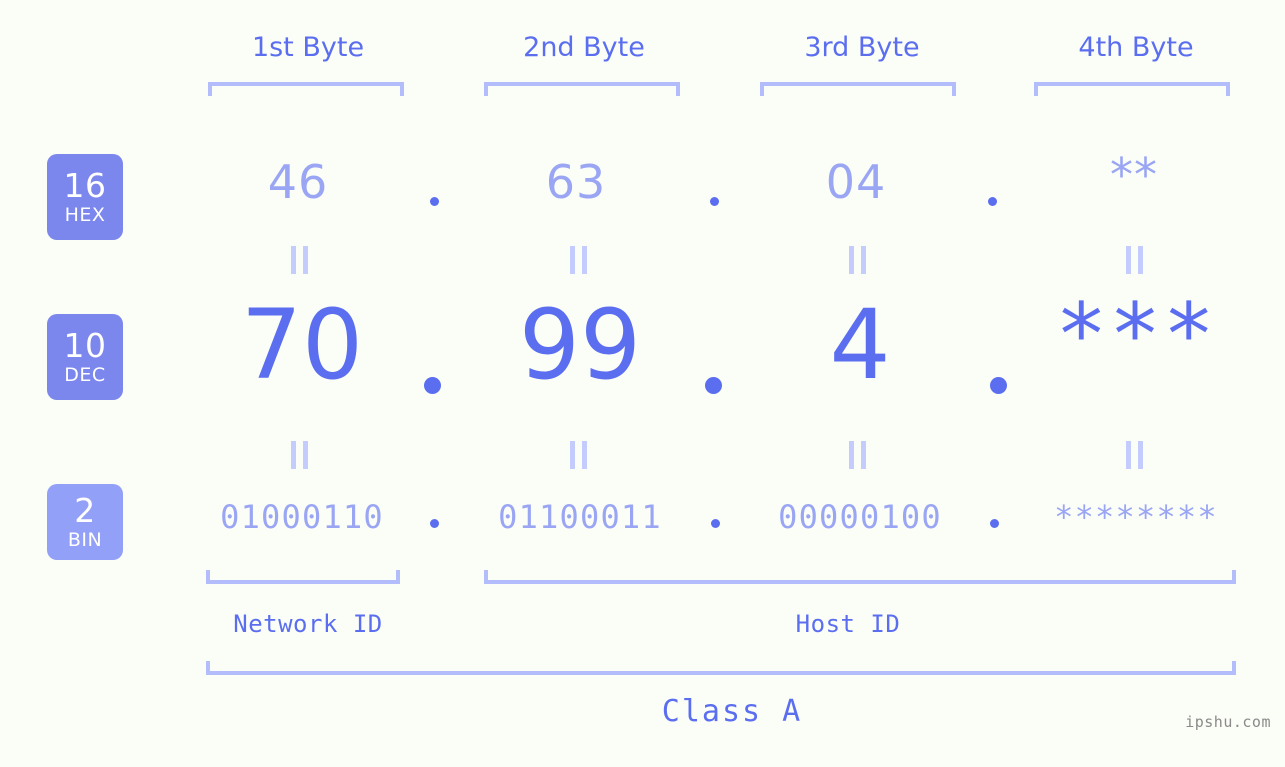 This screenshot has height=767, width=1285. What do you see at coordinates (303, 577) in the screenshot?
I see `network-id-bracket` at bounding box center [303, 577].